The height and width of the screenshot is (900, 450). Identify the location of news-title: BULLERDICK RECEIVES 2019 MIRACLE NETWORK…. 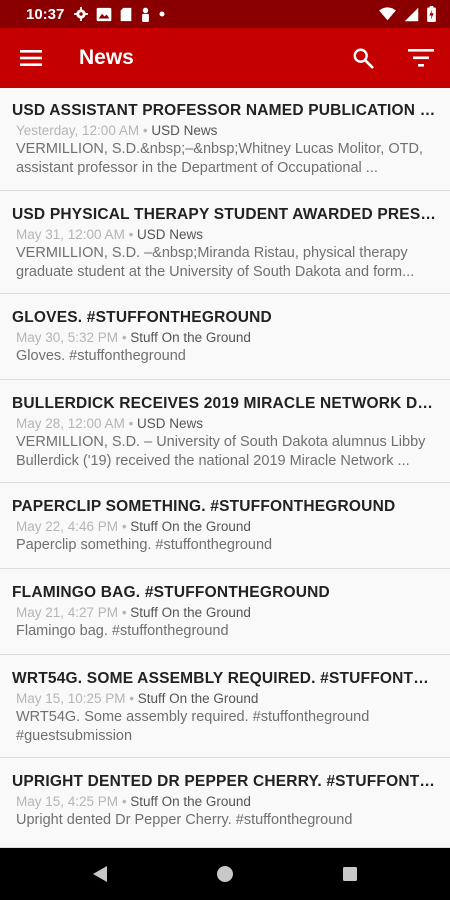
(224, 403).